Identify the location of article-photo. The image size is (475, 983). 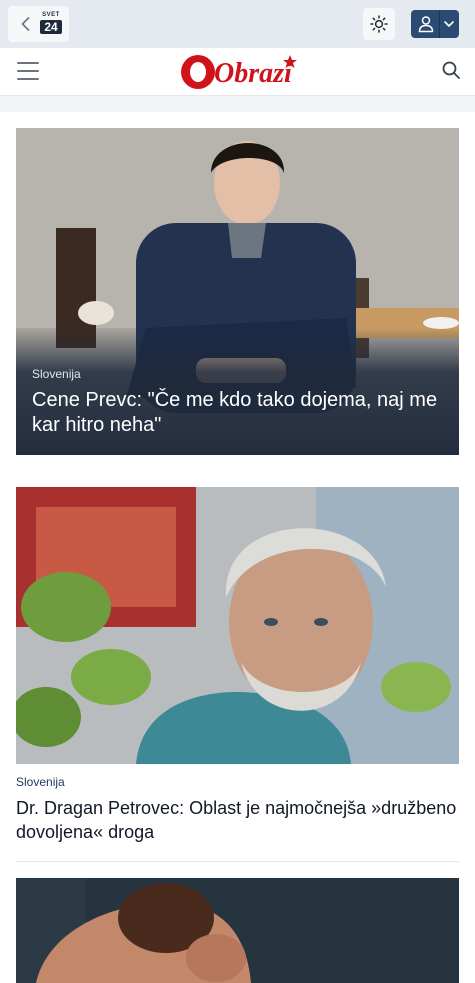
(237, 930).